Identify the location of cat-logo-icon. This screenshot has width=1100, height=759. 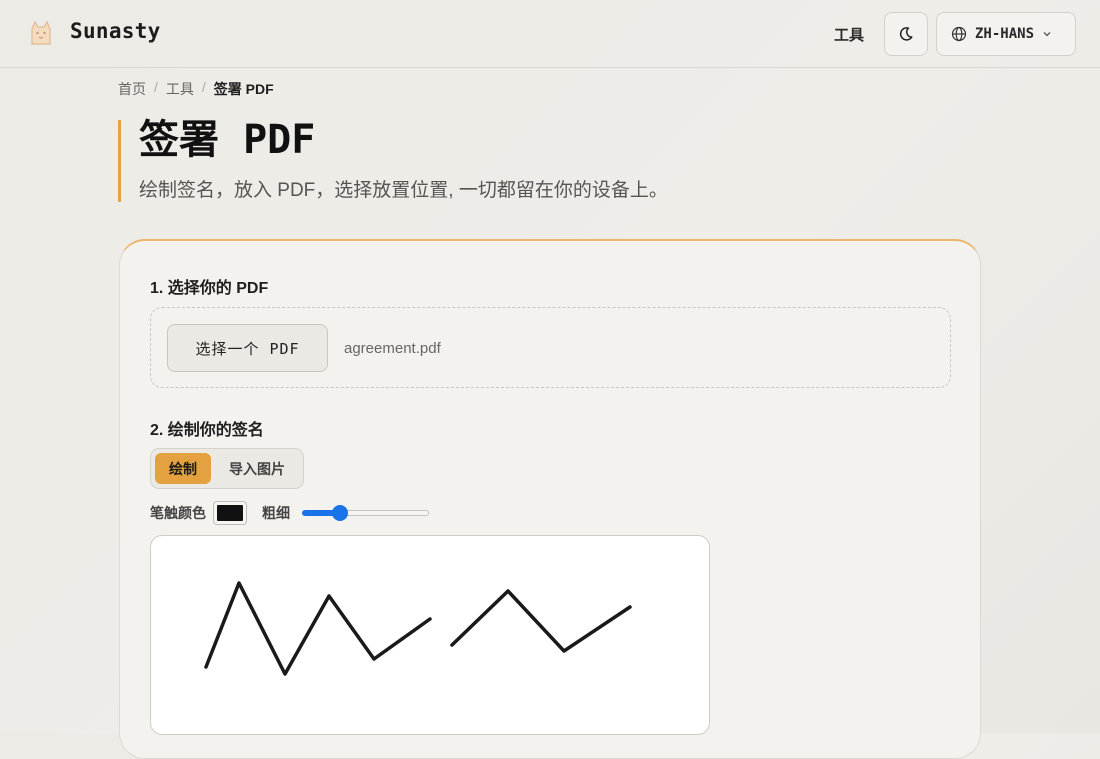
(41, 33).